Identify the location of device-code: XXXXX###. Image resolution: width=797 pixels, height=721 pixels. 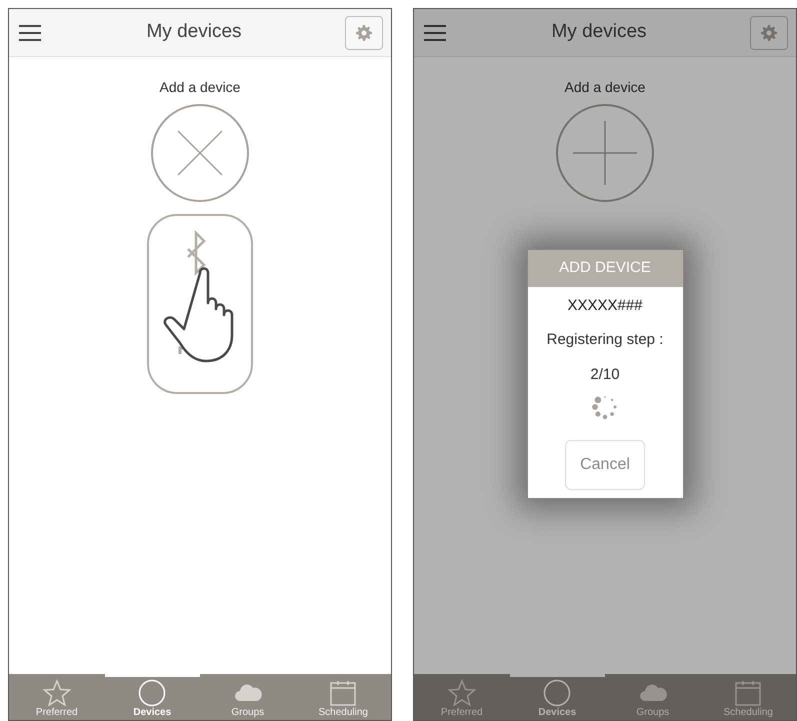
(605, 306).